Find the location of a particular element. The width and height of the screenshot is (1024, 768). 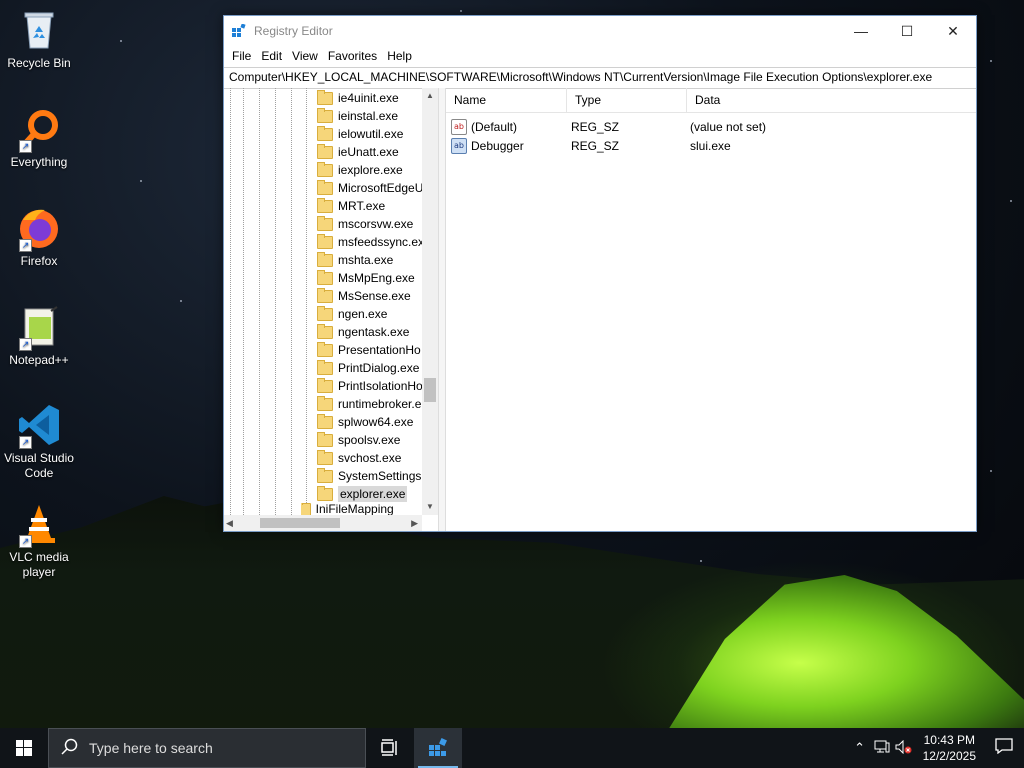

desktop-icon-everything: ↗ Everything is located at coordinates (39, 138).